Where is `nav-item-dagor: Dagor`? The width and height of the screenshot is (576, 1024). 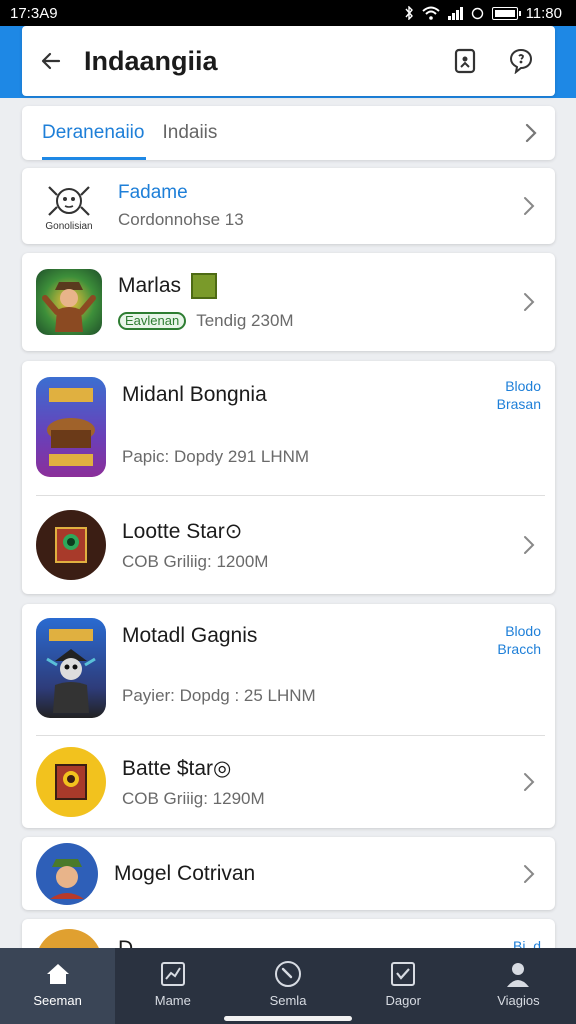
nav-item-dagor: Dagor is located at coordinates (403, 986).